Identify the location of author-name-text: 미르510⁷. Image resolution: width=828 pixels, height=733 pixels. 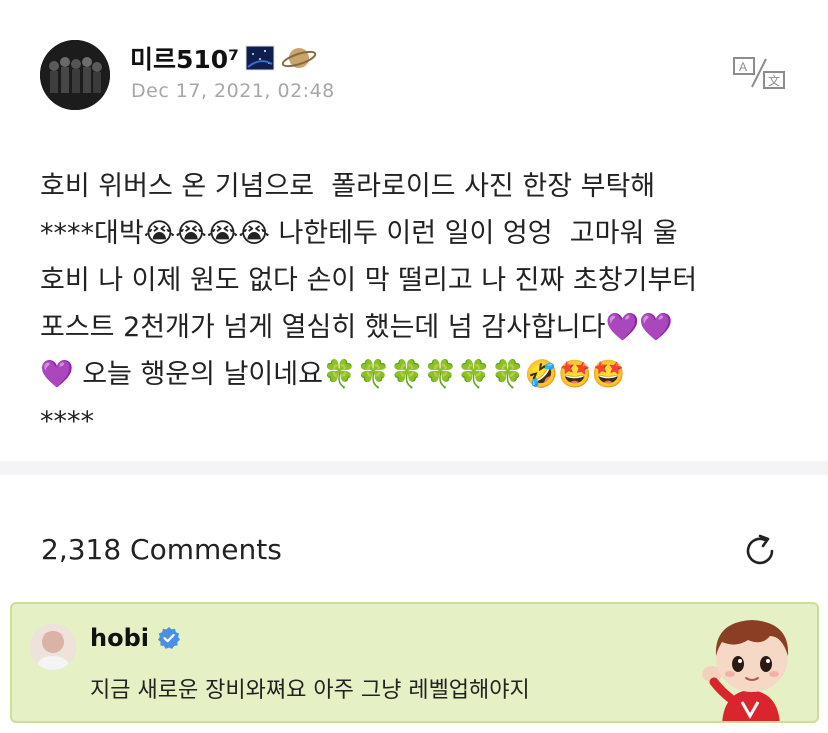
(185, 59).